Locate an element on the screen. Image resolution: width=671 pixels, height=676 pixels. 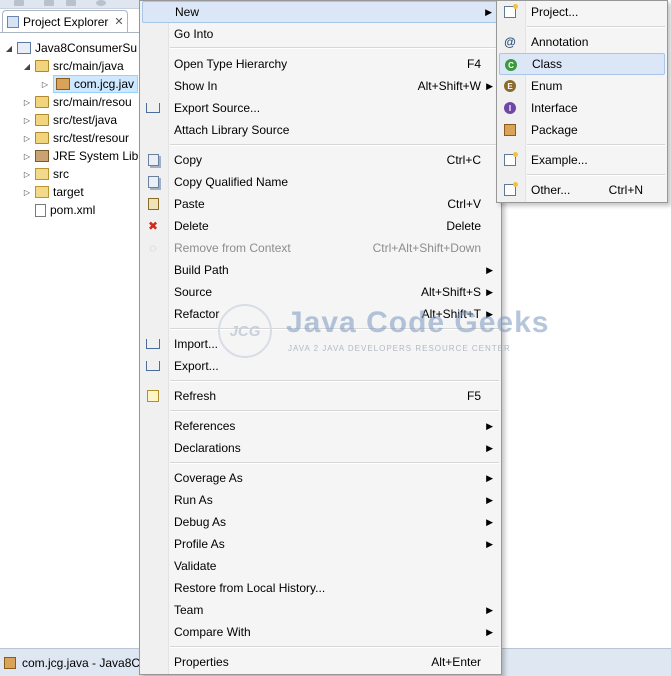
tab-project-explorer: Project Explorer ✕ is located at coordinates (65, 21).